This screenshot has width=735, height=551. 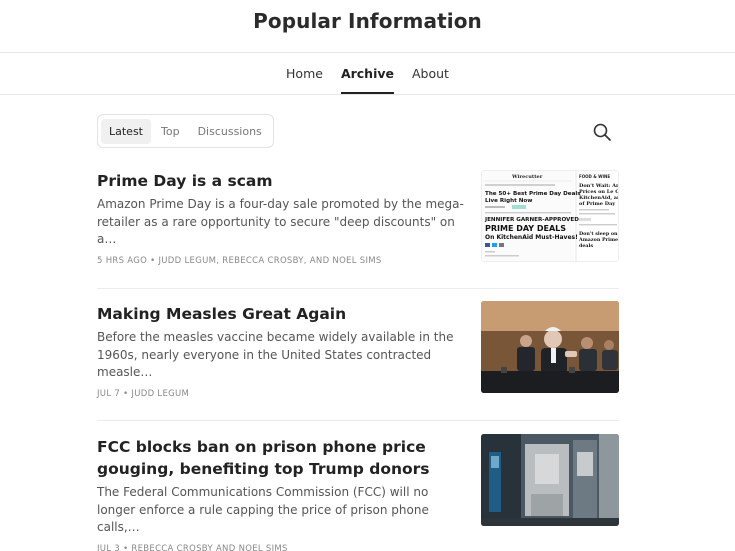 I want to click on nav-archive: Archive, so click(x=367, y=80).